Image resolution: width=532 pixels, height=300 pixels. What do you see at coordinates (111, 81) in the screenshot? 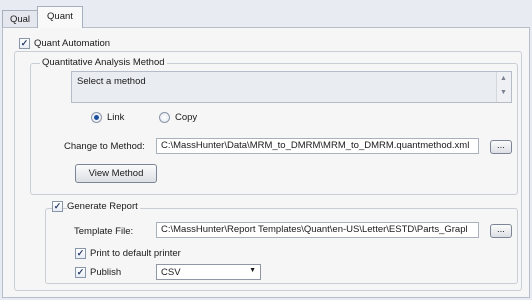
I see `method-list-text: Select a method` at bounding box center [111, 81].